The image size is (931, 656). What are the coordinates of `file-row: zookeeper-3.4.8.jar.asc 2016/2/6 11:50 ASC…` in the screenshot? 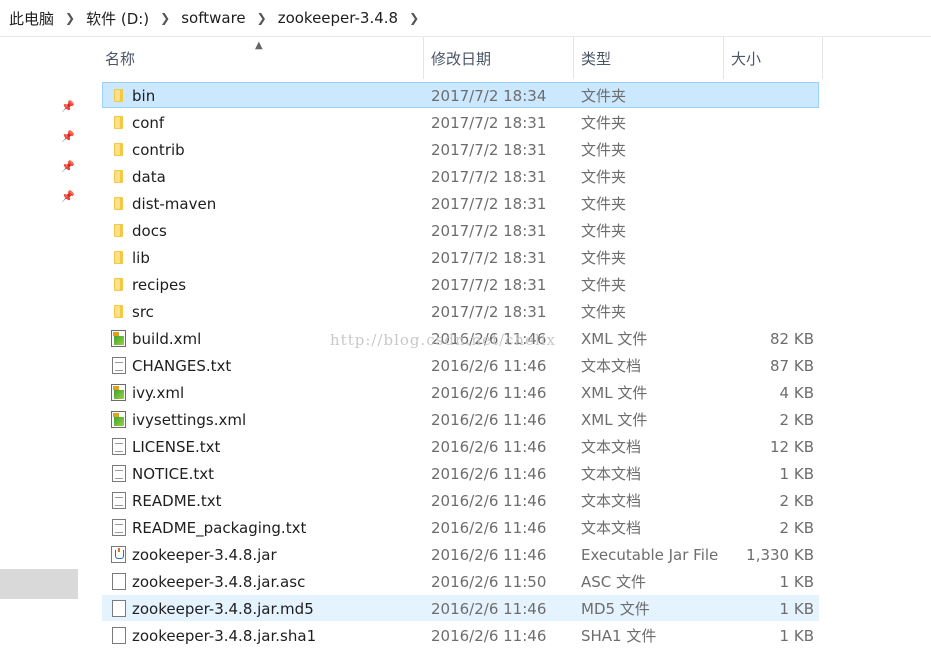 It's located at (460, 581).